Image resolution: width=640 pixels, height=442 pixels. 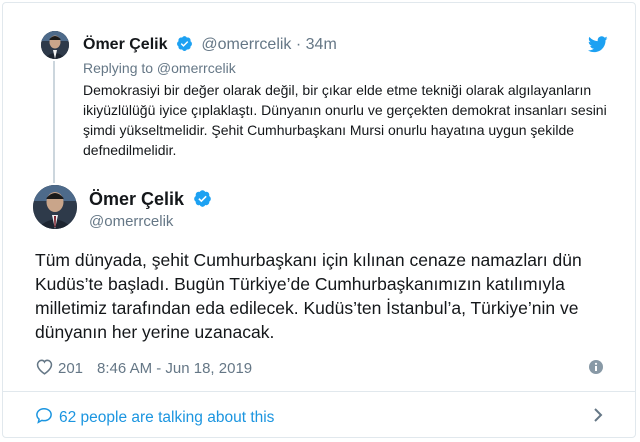 What do you see at coordinates (174, 368) in the screenshot?
I see `tweet-timestamp: 8:46 AM - Jun 18, 2019` at bounding box center [174, 368].